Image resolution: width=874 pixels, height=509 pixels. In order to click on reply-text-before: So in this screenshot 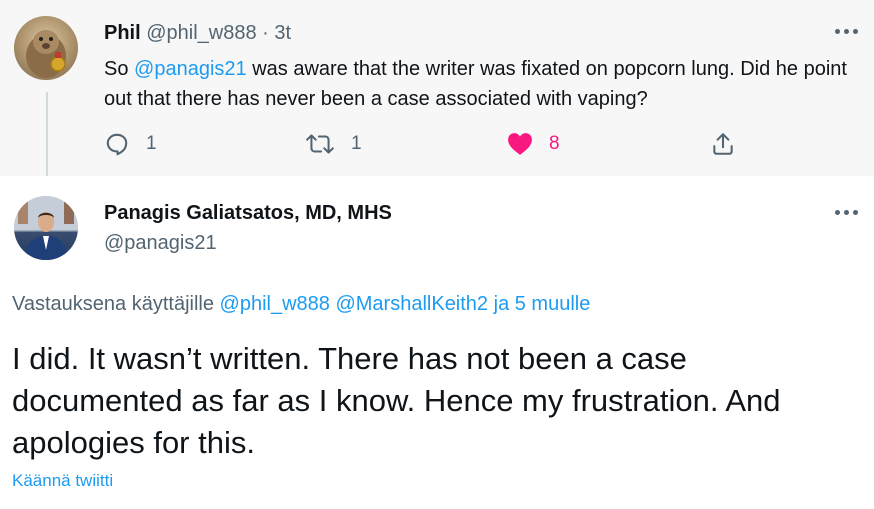, I will do `click(119, 69)`.